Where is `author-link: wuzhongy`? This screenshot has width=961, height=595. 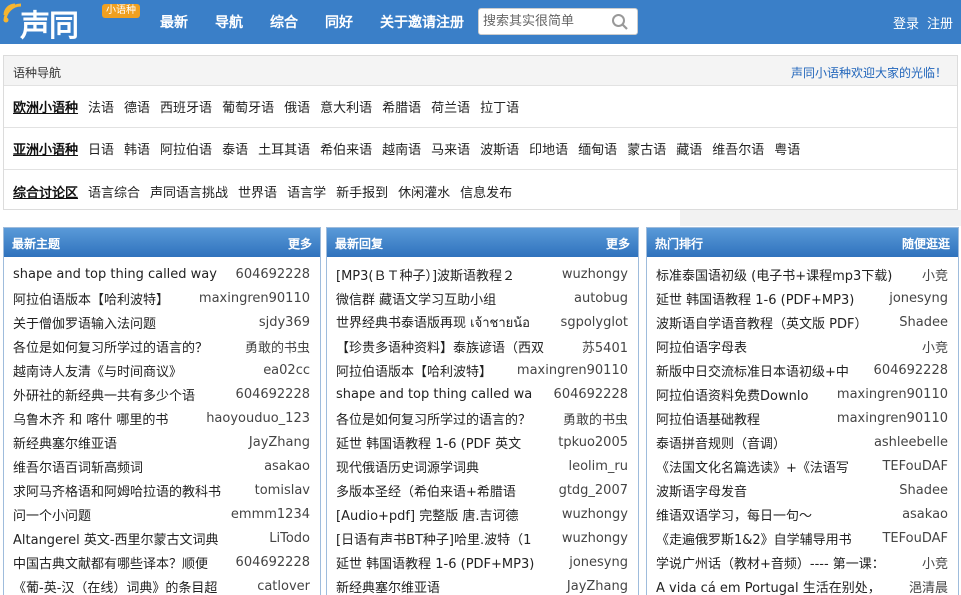
author-link: wuzhongy is located at coordinates (592, 538).